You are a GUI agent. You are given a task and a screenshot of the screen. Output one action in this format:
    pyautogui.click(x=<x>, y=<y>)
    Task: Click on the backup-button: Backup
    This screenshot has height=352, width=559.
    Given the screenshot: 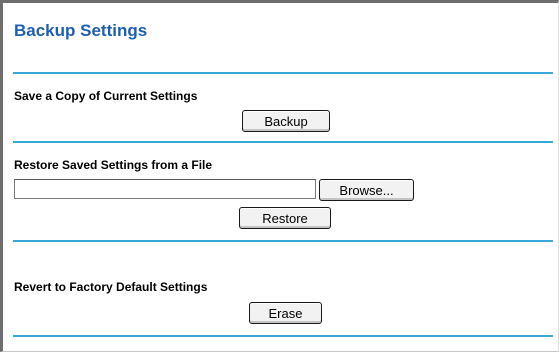 What is the action you would take?
    pyautogui.click(x=286, y=121)
    